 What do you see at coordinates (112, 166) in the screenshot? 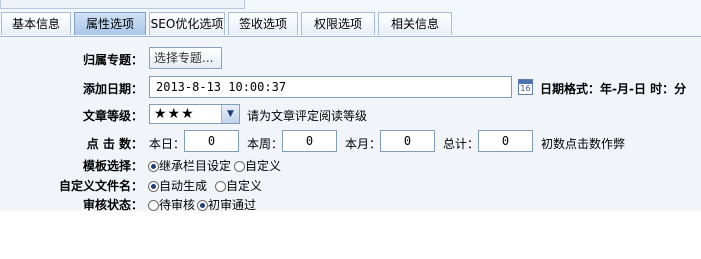
I see `template-label: 模板选择：` at bounding box center [112, 166].